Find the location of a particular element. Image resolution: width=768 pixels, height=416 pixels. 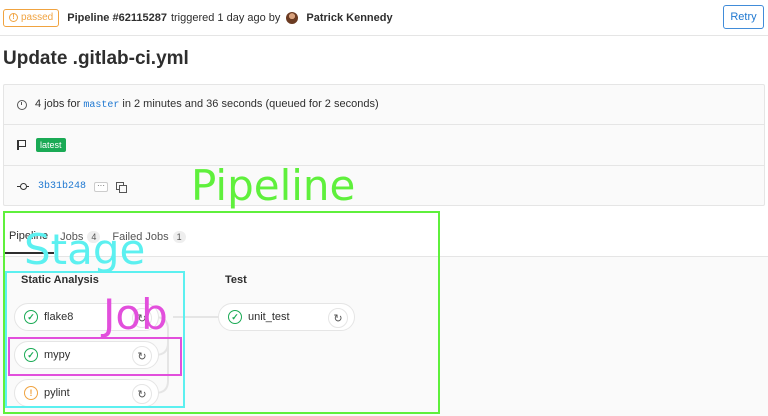

status-badge: ! passed is located at coordinates (31, 17).